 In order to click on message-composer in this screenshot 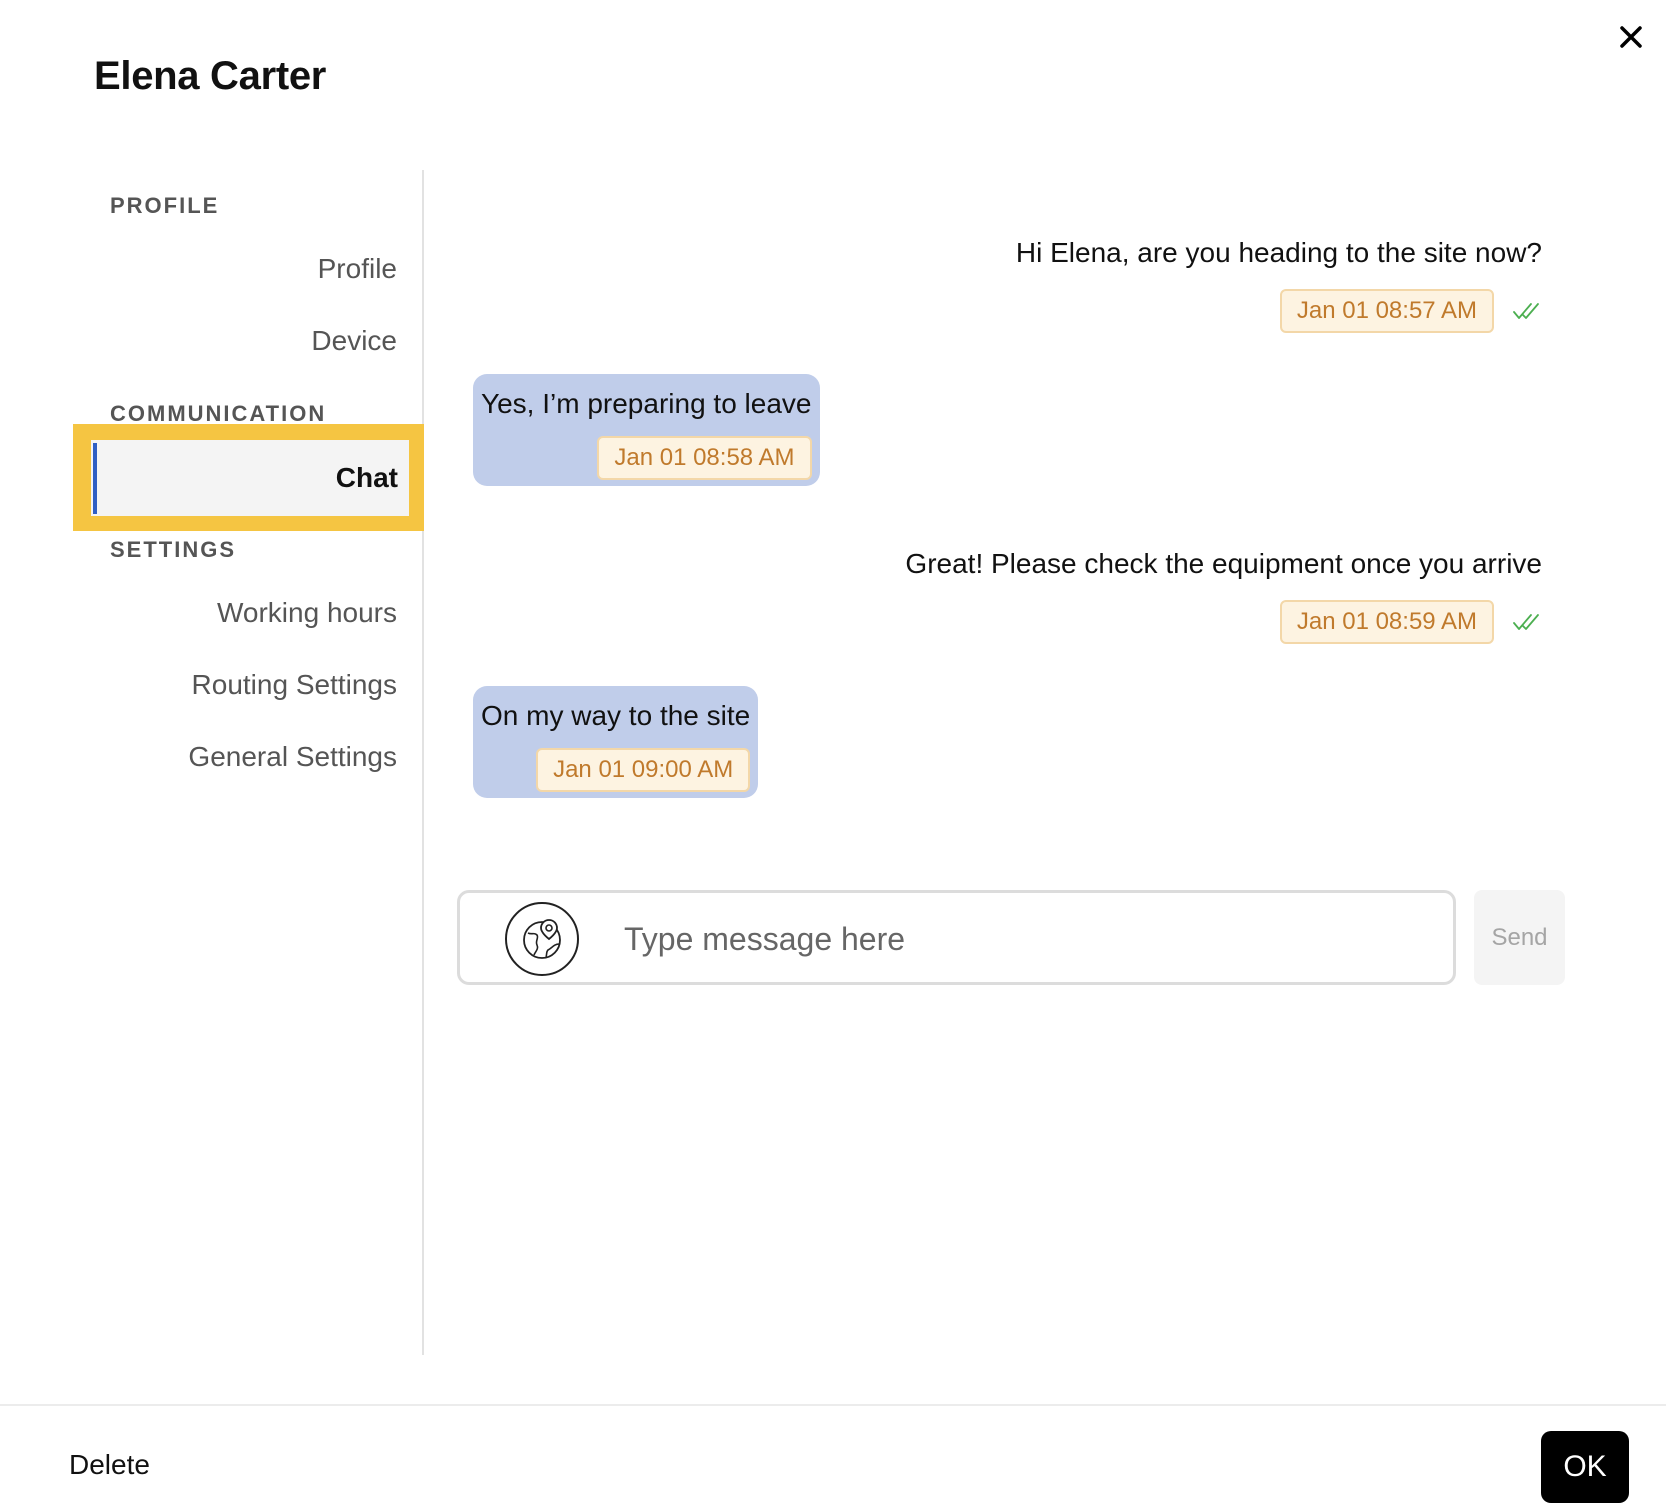, I will do `click(956, 937)`.